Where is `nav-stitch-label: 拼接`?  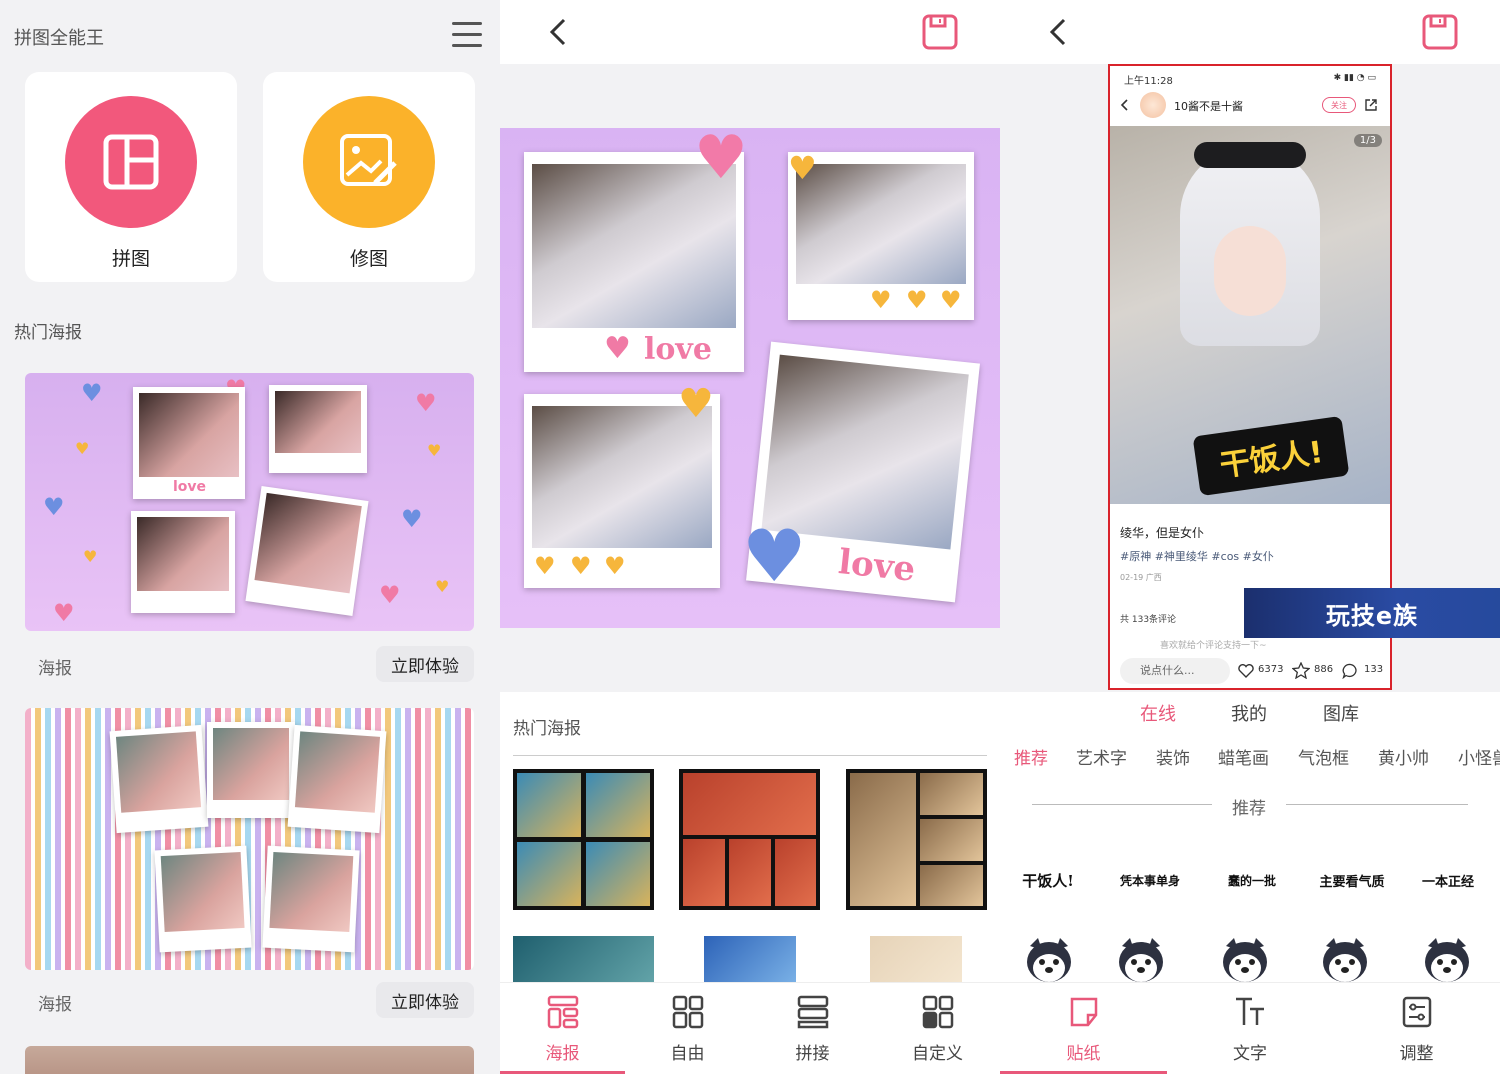
nav-stitch-label: 拼接 is located at coordinates (812, 1054).